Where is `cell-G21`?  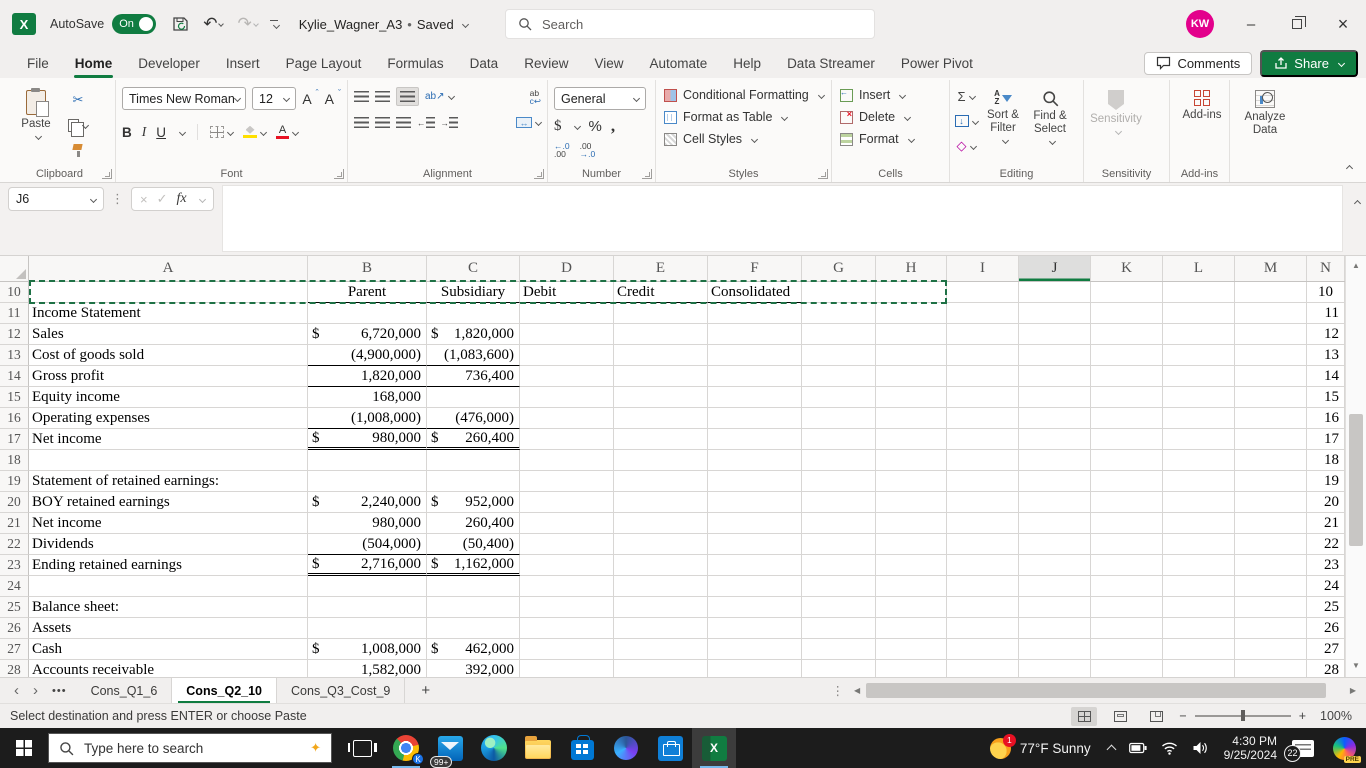
cell-G21 is located at coordinates (839, 523).